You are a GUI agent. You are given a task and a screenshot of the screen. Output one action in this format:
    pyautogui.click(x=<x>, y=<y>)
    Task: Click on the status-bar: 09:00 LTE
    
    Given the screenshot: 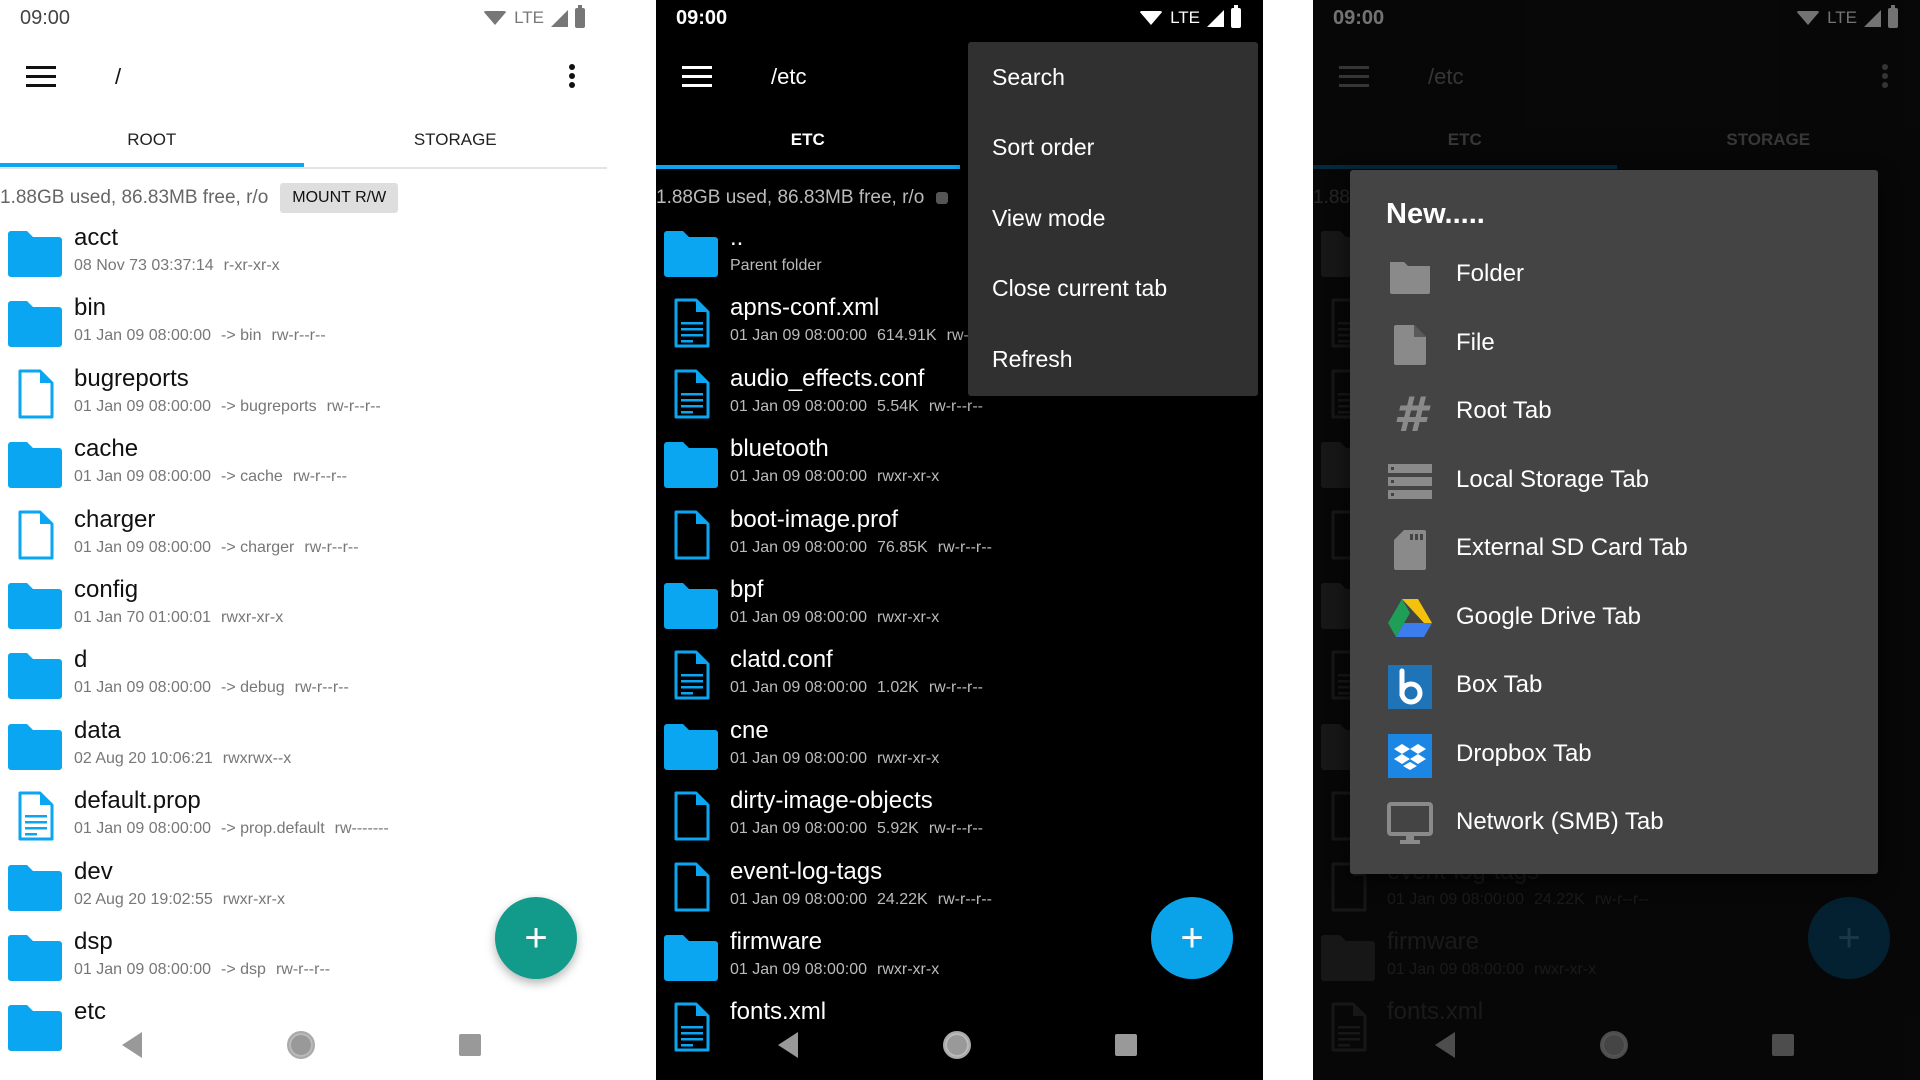 What is the action you would take?
    pyautogui.click(x=959, y=19)
    